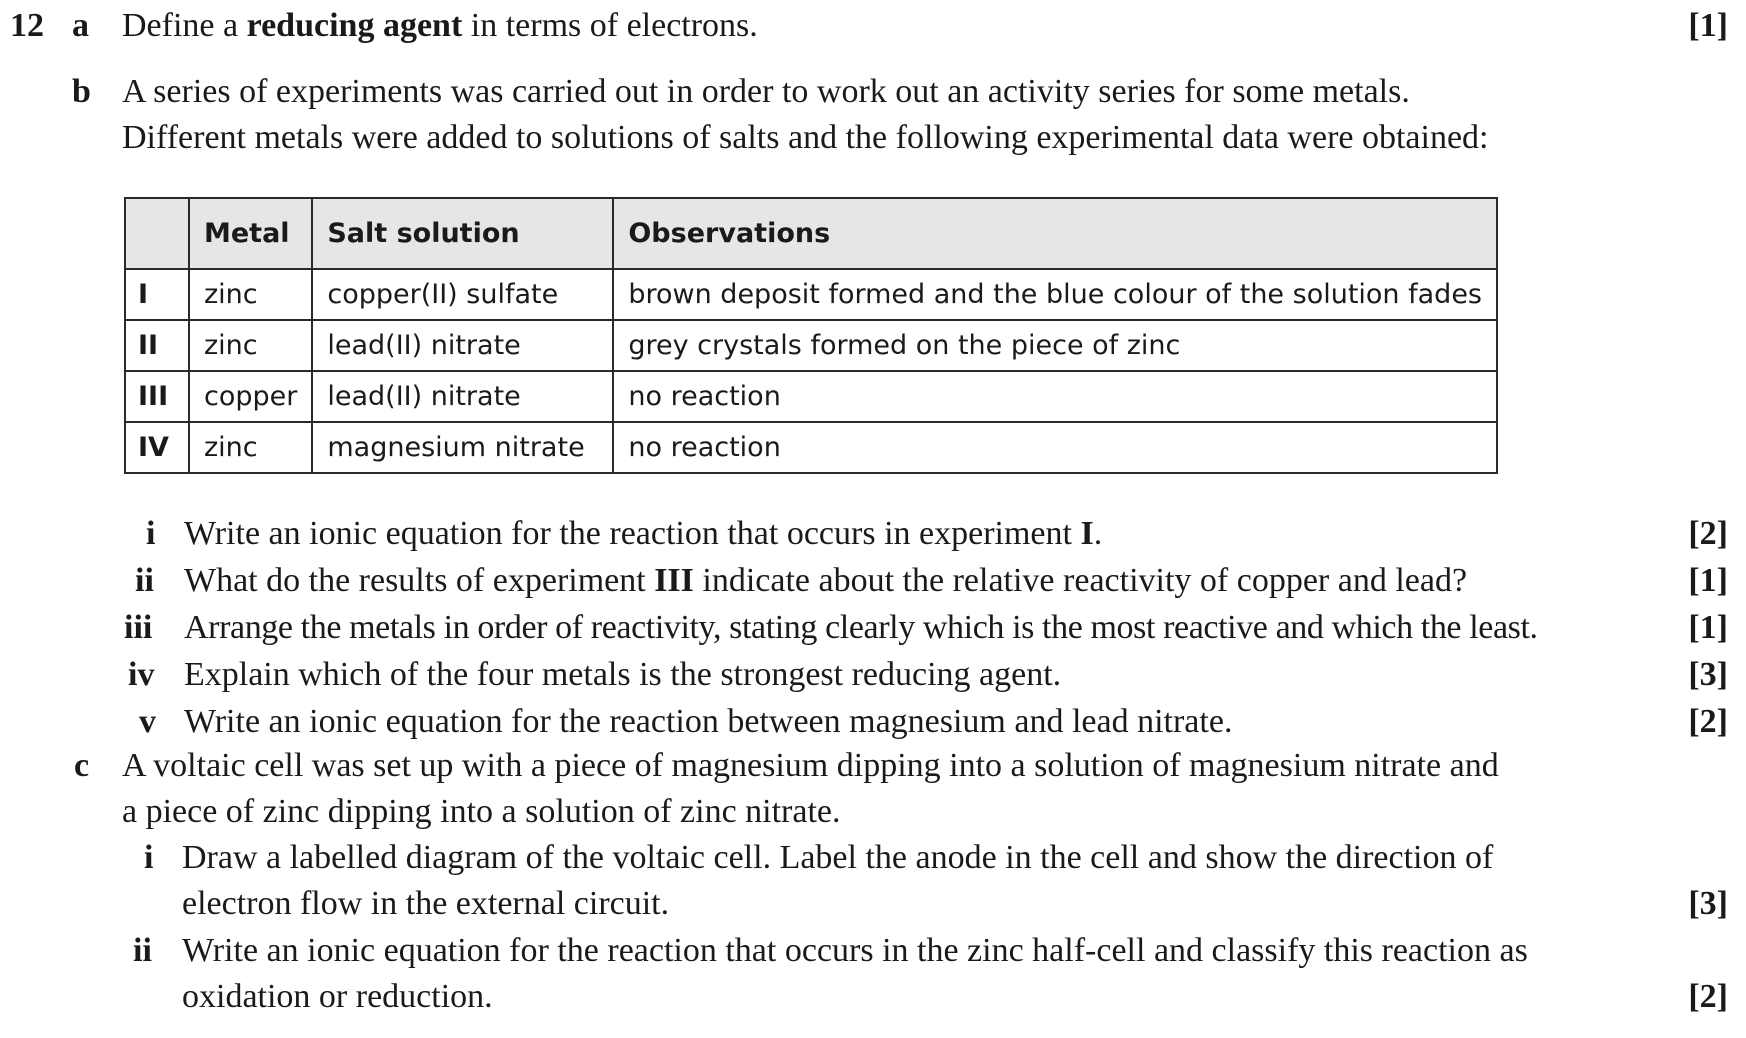  What do you see at coordinates (1708, 533) in the screenshot?
I see `part-b-i-marks: [2]` at bounding box center [1708, 533].